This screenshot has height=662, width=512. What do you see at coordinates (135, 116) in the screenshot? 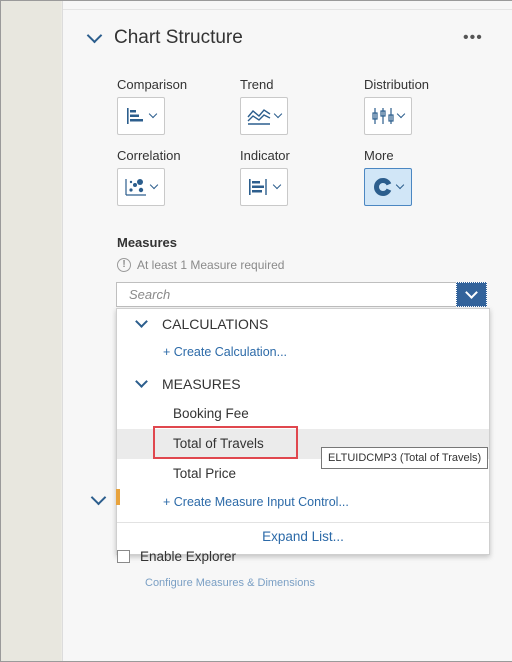
I see `bar-chart-icon` at bounding box center [135, 116].